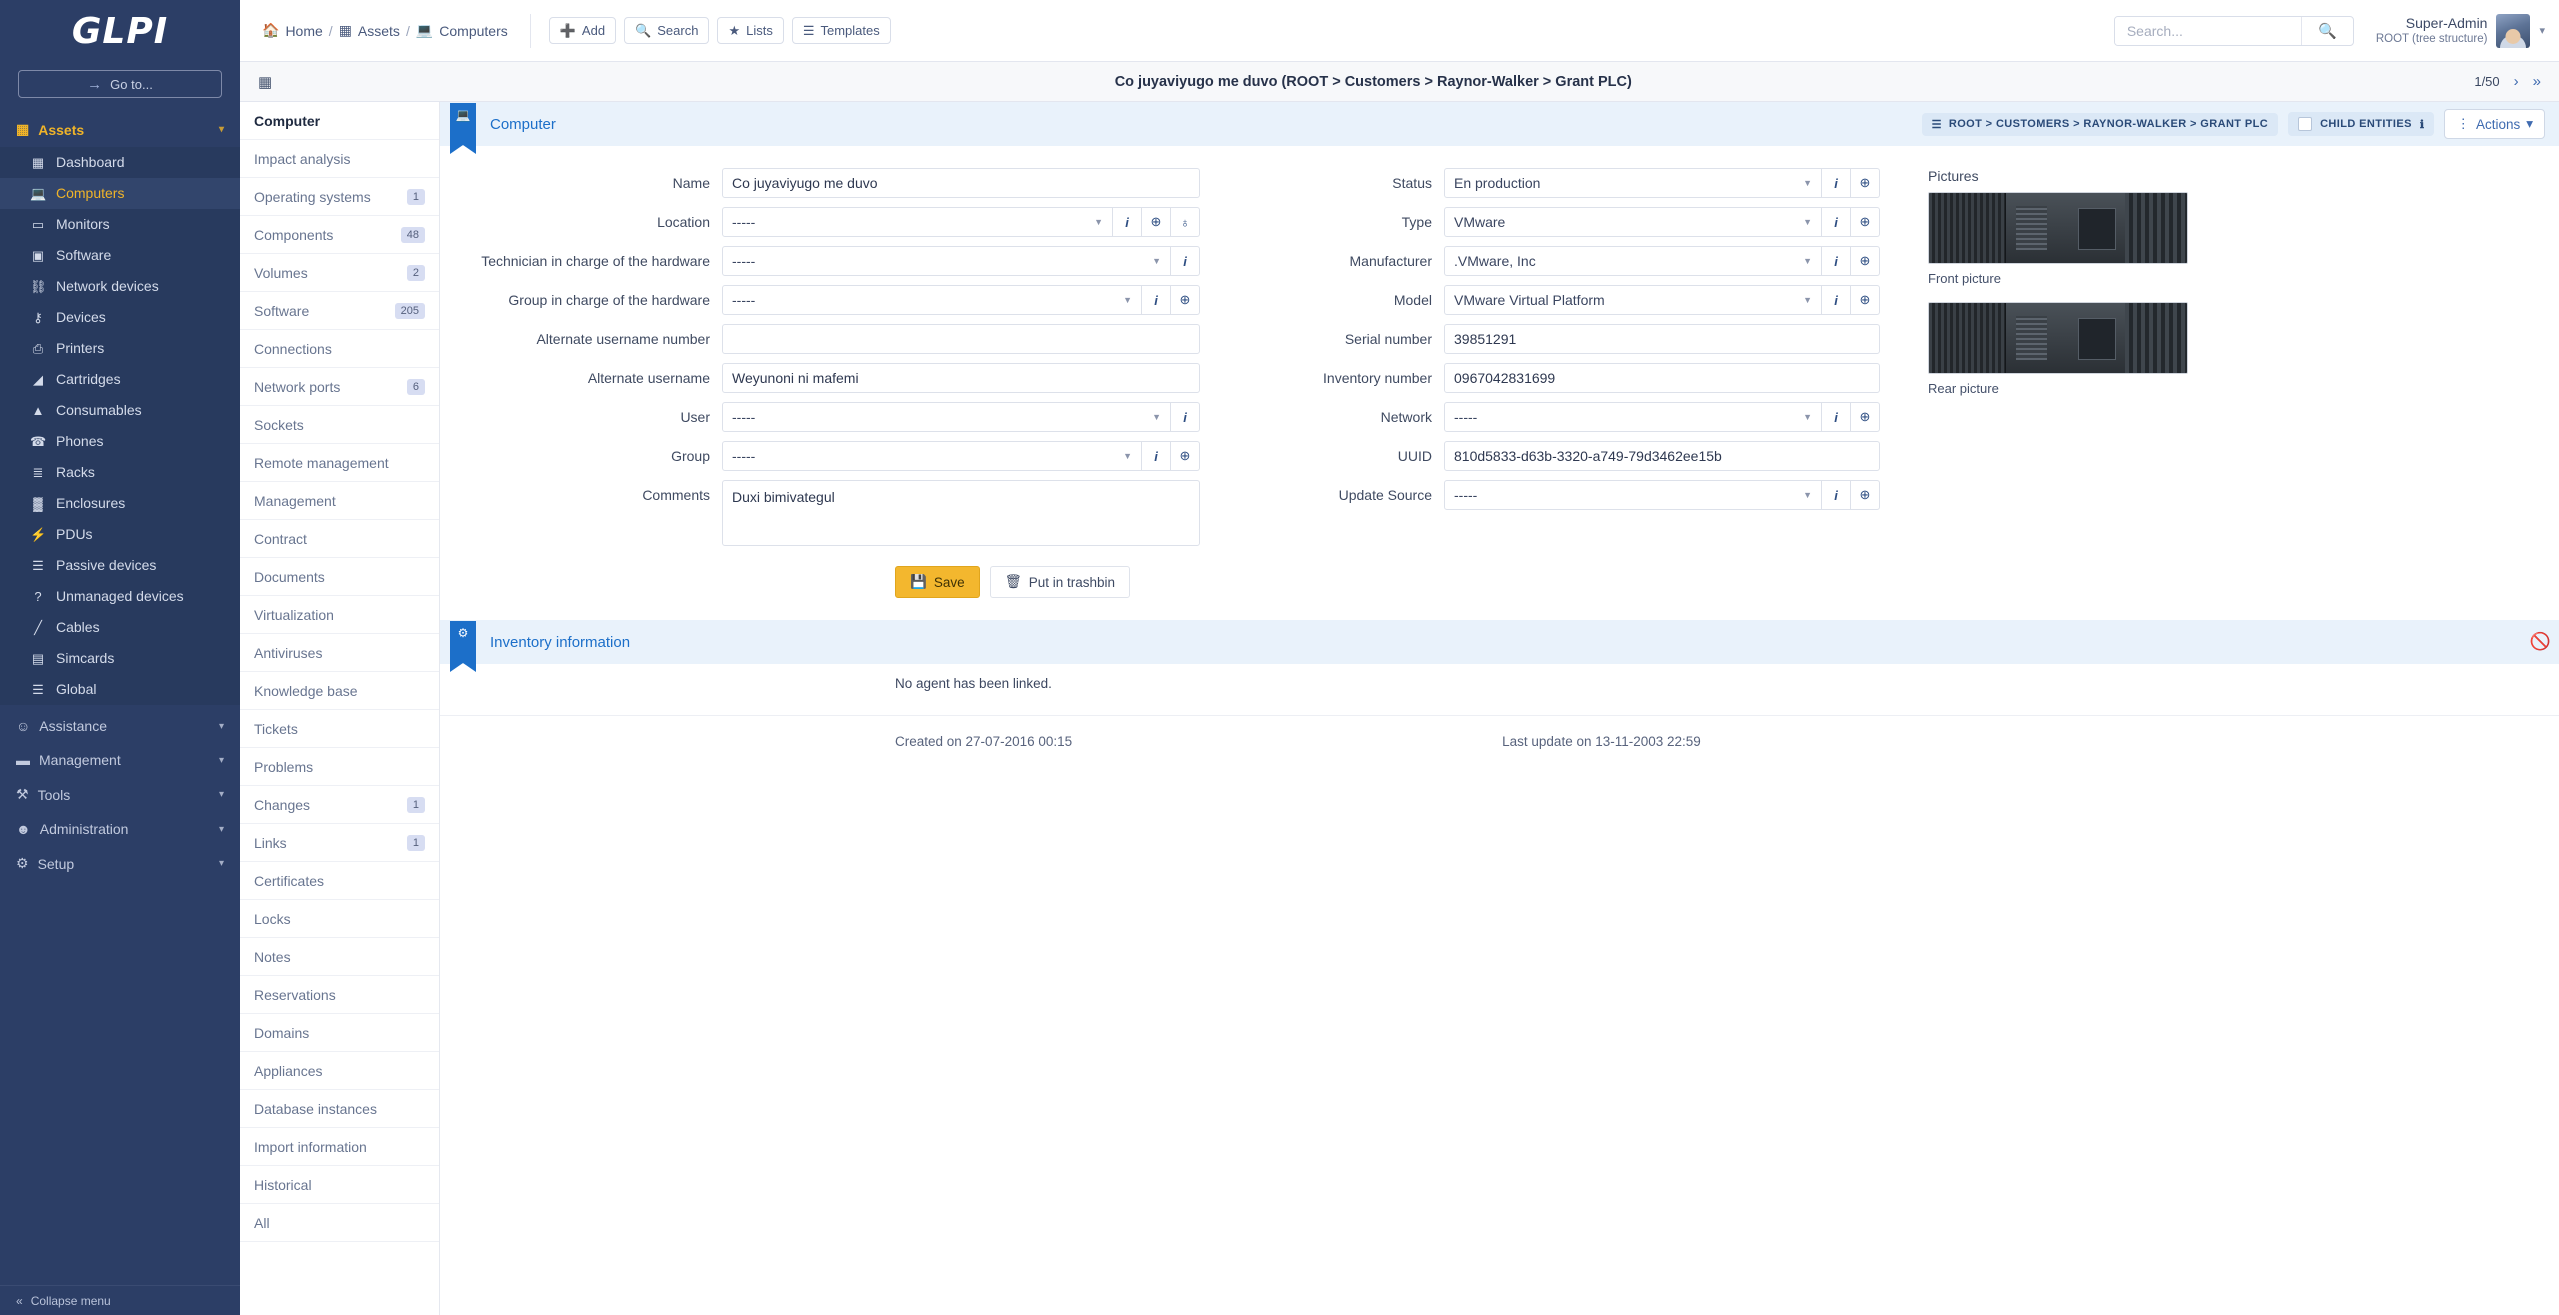 This screenshot has height=1315, width=2559. Describe the element at coordinates (339, 767) in the screenshot. I see `tab-problems: Problems` at that location.